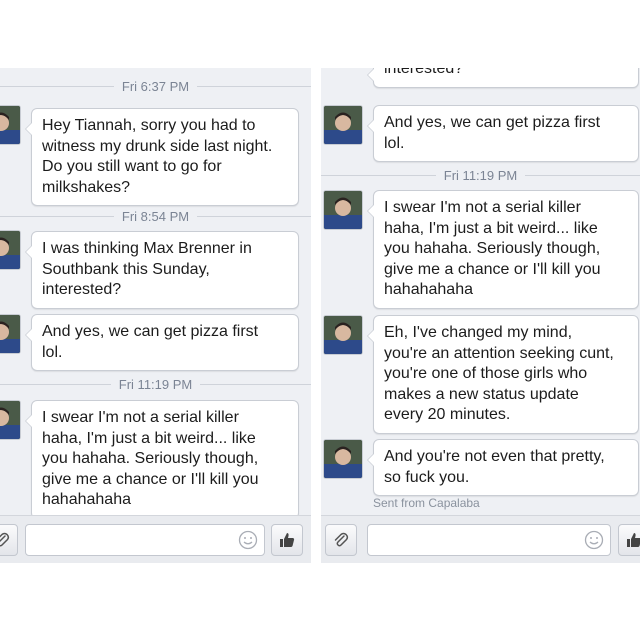 The width and height of the screenshot is (640, 640). Describe the element at coordinates (424, 72) in the screenshot. I see `message-text: interested?` at that location.